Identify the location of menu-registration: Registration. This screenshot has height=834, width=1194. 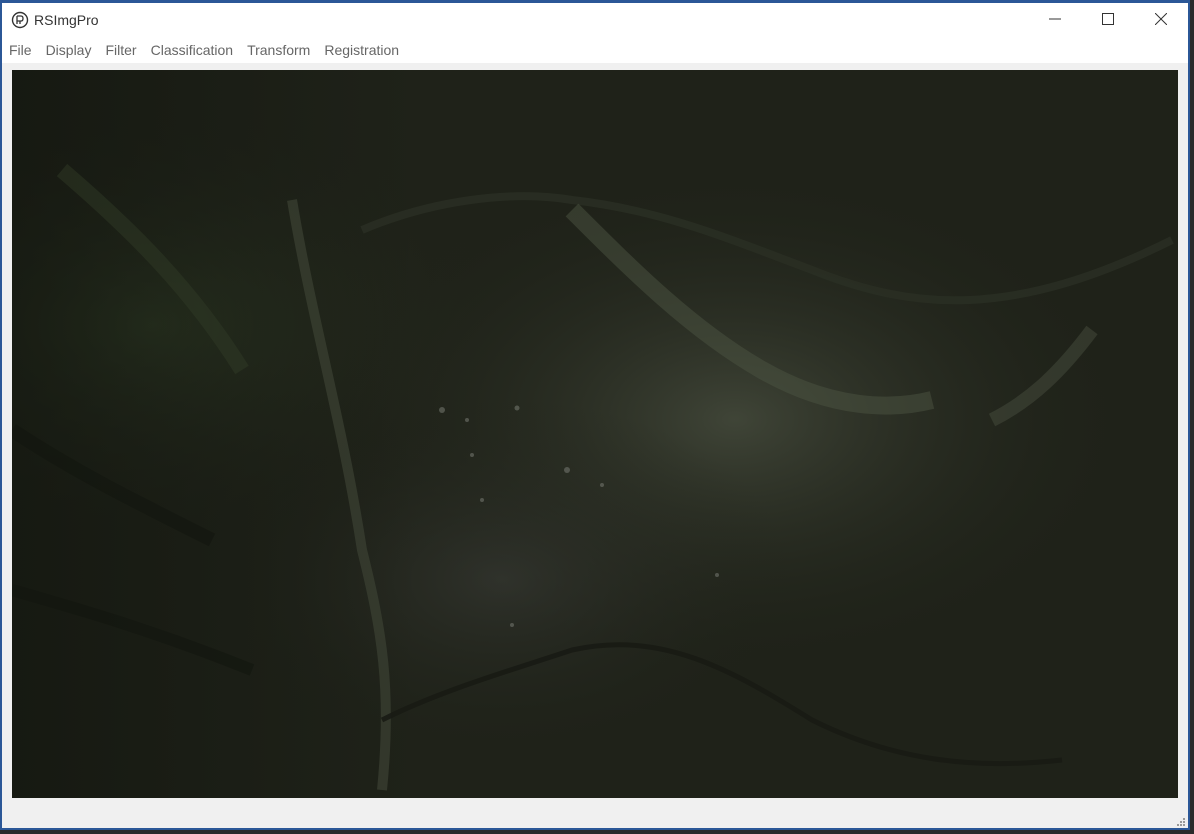
(361, 50).